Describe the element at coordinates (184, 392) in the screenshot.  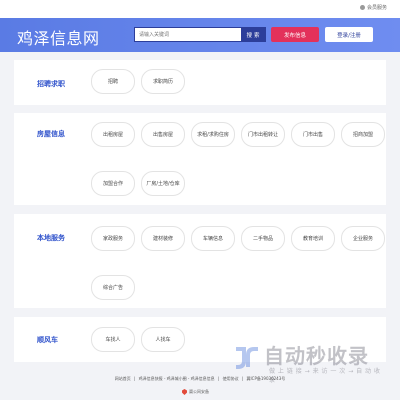
I see `police-badge-icon` at that location.